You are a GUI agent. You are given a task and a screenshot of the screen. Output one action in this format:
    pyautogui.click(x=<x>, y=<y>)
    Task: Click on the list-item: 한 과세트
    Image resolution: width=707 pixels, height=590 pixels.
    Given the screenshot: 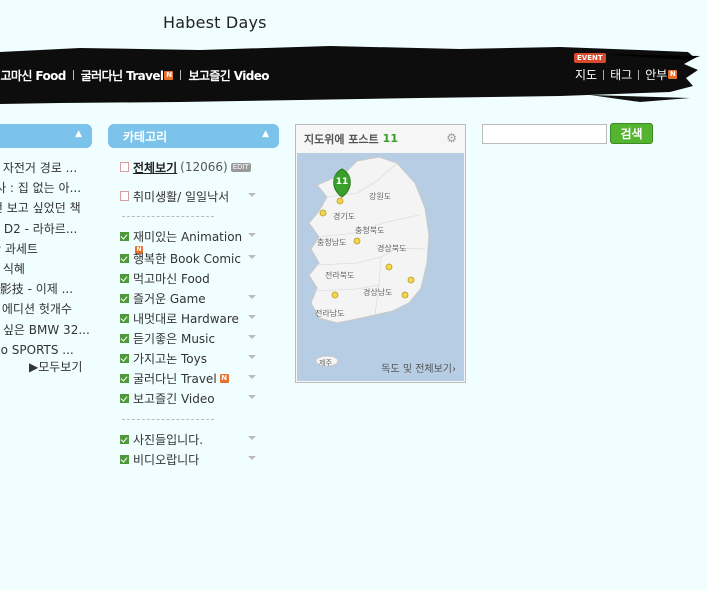 What is the action you would take?
    pyautogui.click(x=45, y=249)
    